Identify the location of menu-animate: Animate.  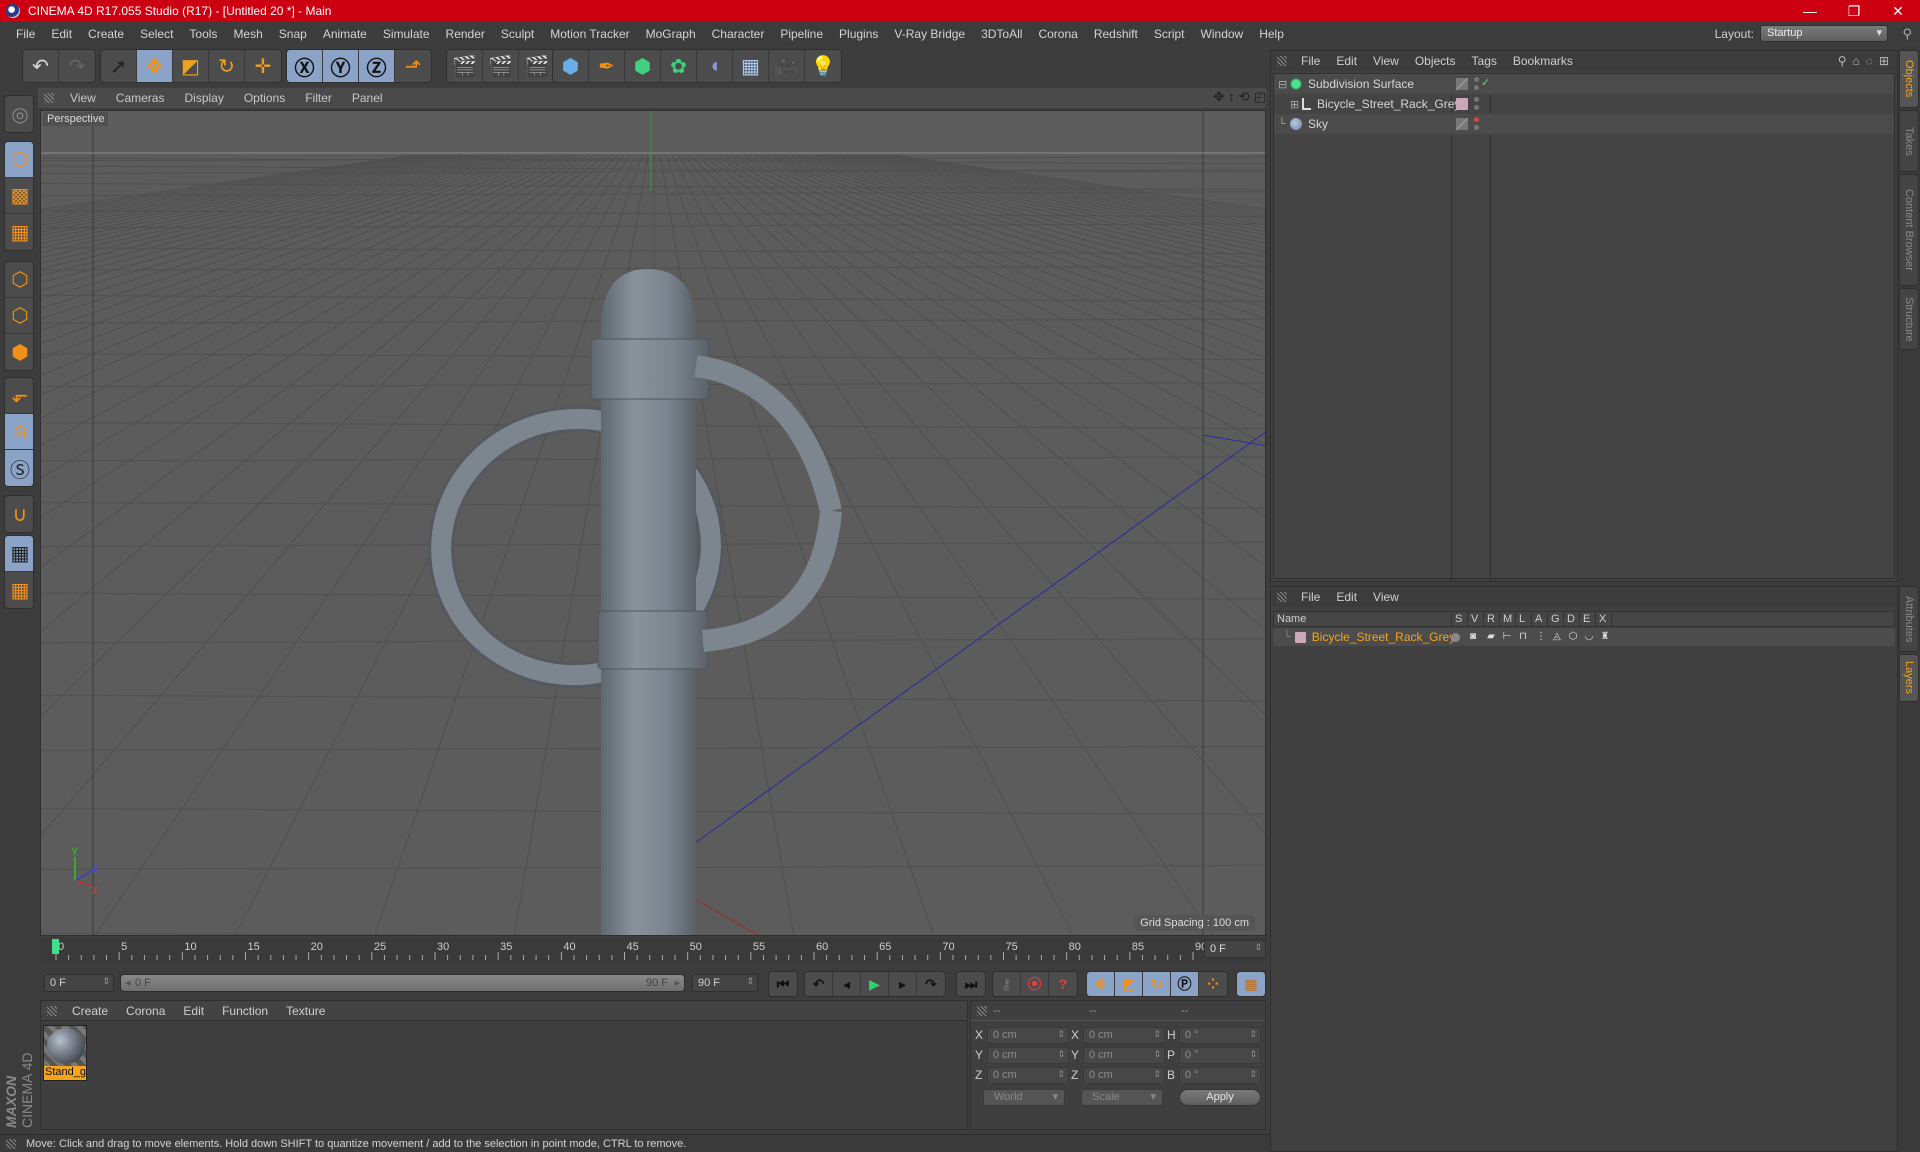
(345, 34).